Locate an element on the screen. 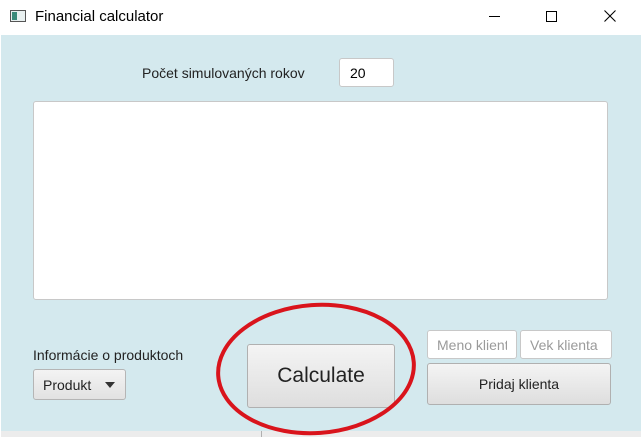 This screenshot has height=437, width=642. chevron-down-icon is located at coordinates (110, 385).